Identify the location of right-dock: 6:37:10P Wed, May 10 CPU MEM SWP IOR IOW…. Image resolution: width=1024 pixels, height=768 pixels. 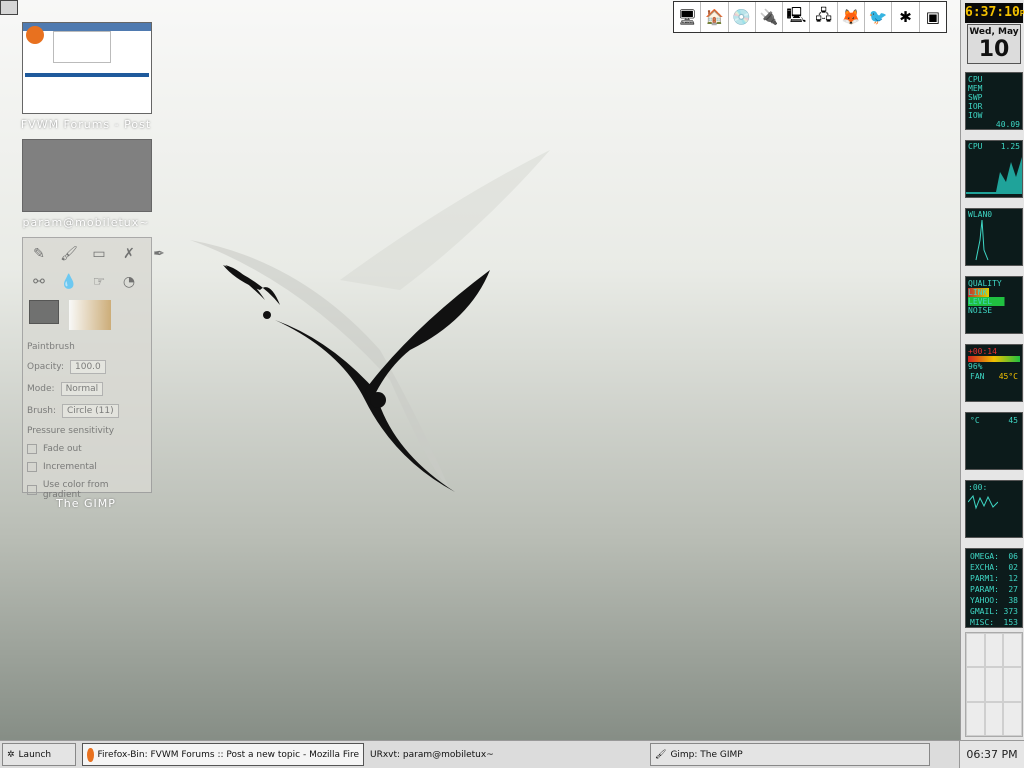
(992, 370).